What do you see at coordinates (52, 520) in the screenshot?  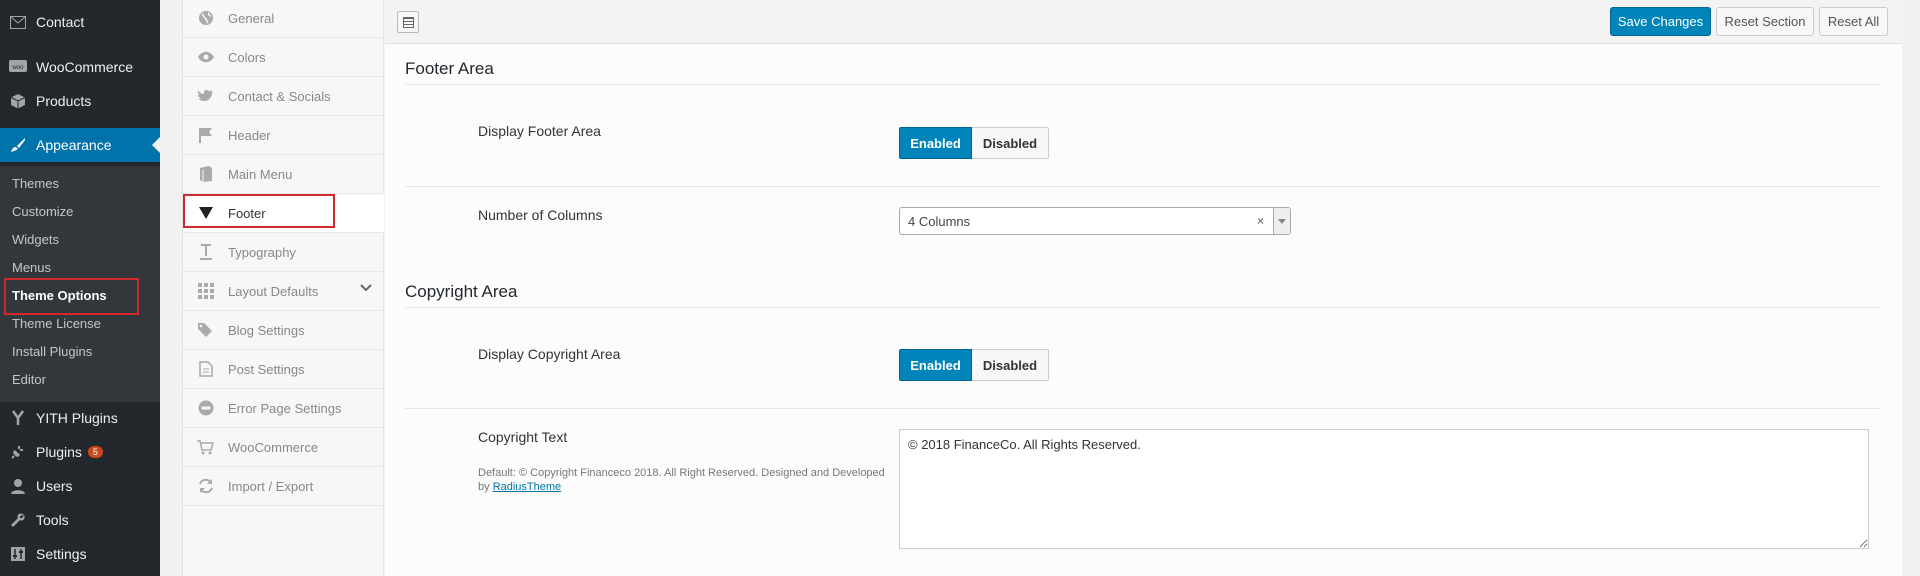 I see `menu-label: Tools` at bounding box center [52, 520].